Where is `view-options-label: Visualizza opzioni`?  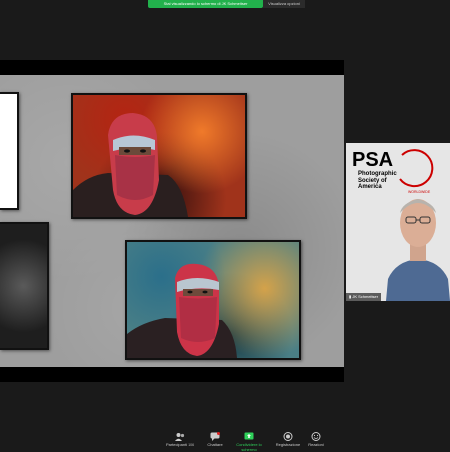 view-options-label: Visualizza opzioni is located at coordinates (284, 3).